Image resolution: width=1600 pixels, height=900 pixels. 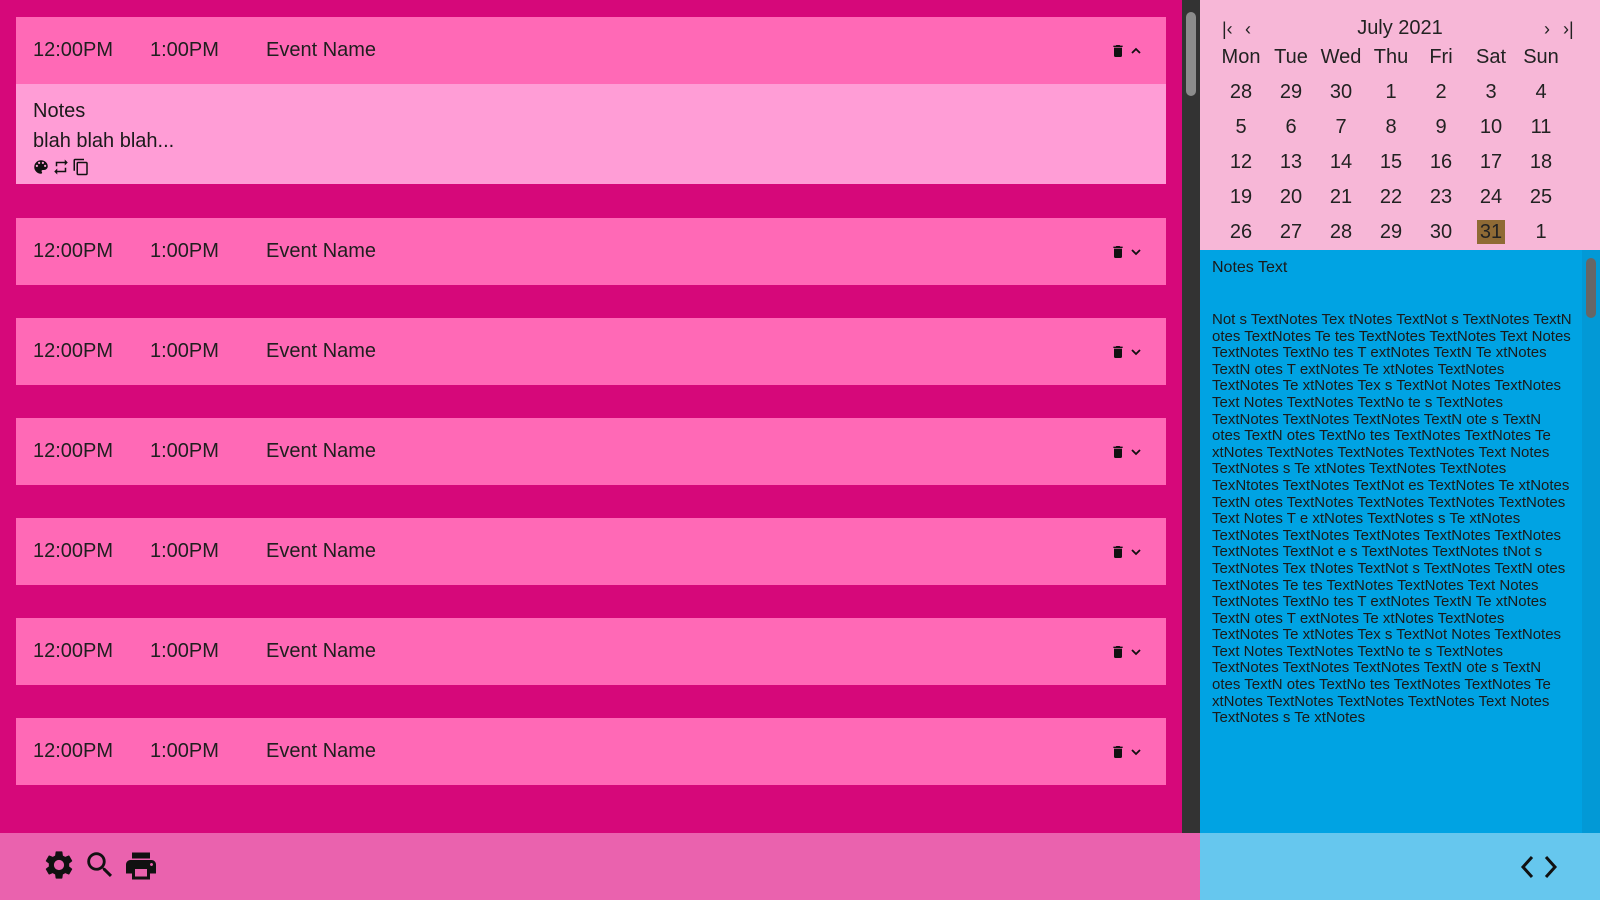 I want to click on calendar-day-number: 2, so click(x=1441, y=92).